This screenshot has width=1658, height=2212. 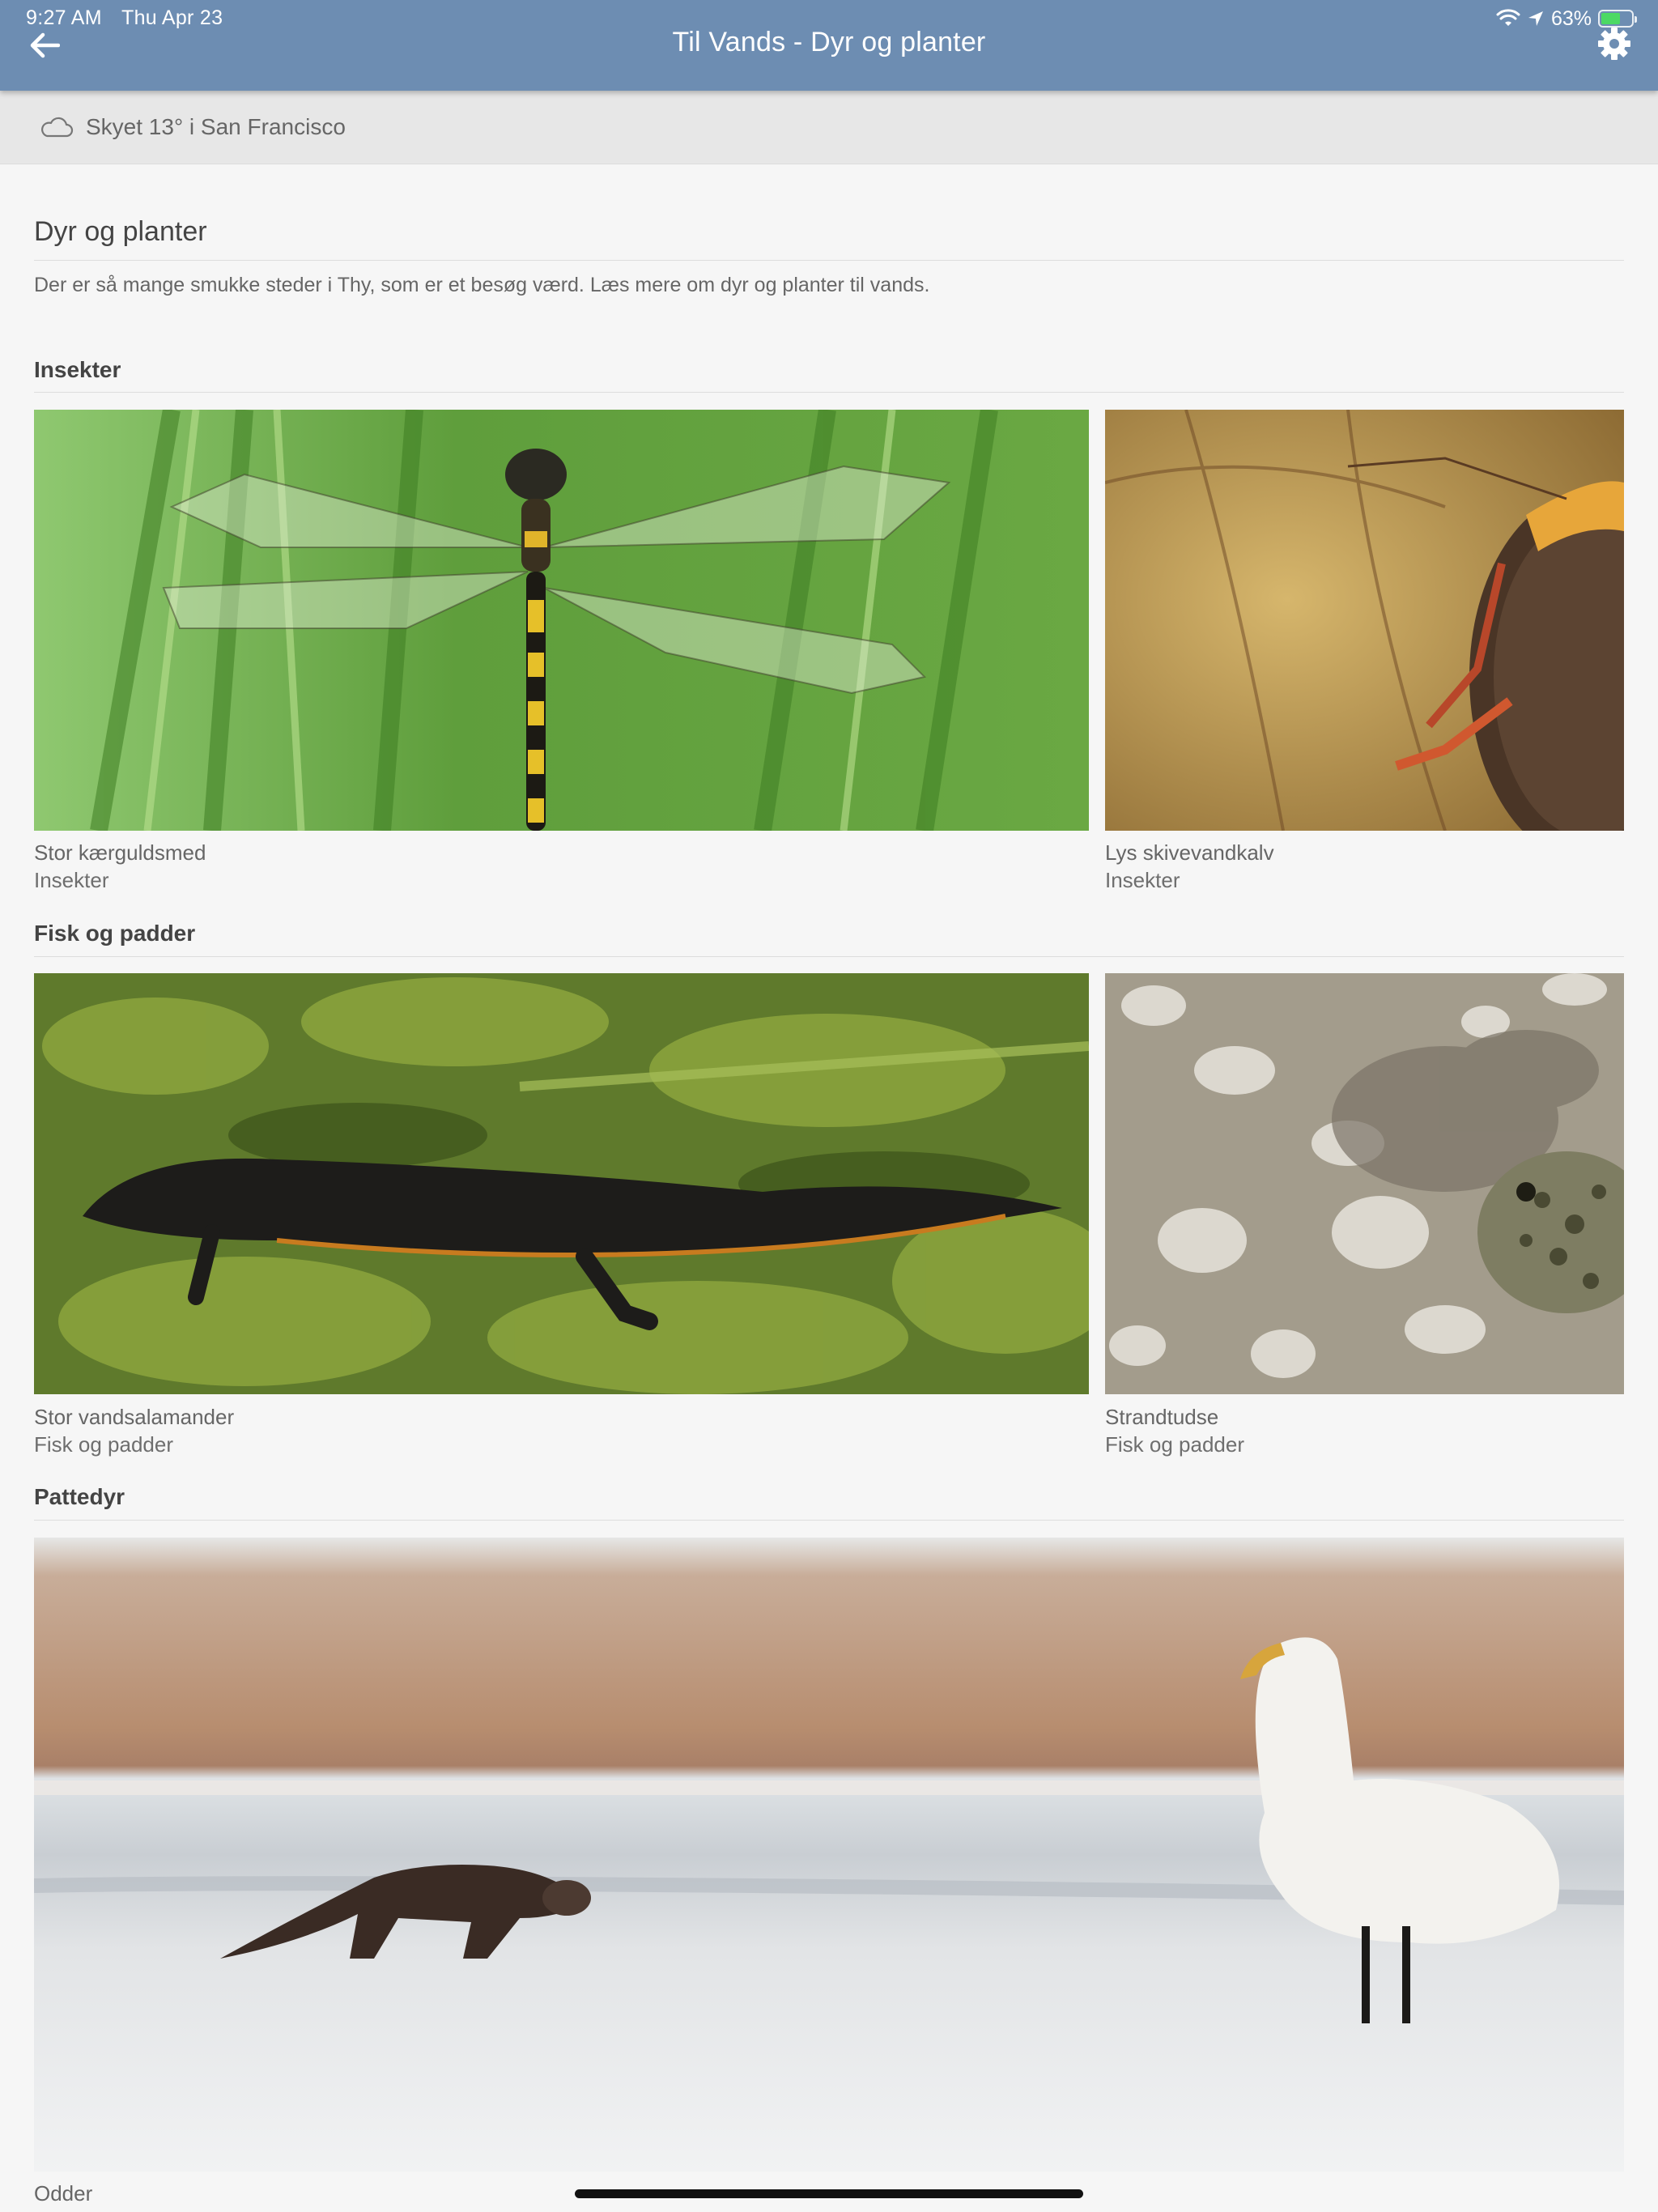 I want to click on photo-dragonfly, so click(x=561, y=620).